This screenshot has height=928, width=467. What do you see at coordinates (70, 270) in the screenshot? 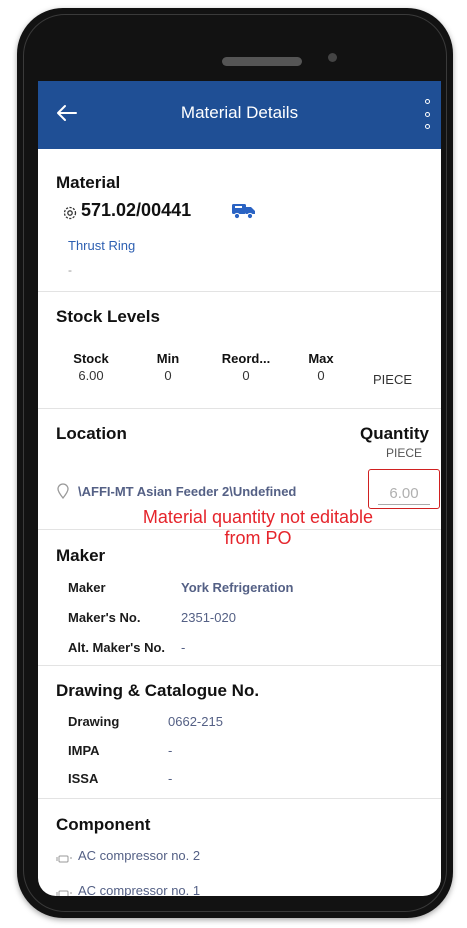
I see `material-description: -` at bounding box center [70, 270].